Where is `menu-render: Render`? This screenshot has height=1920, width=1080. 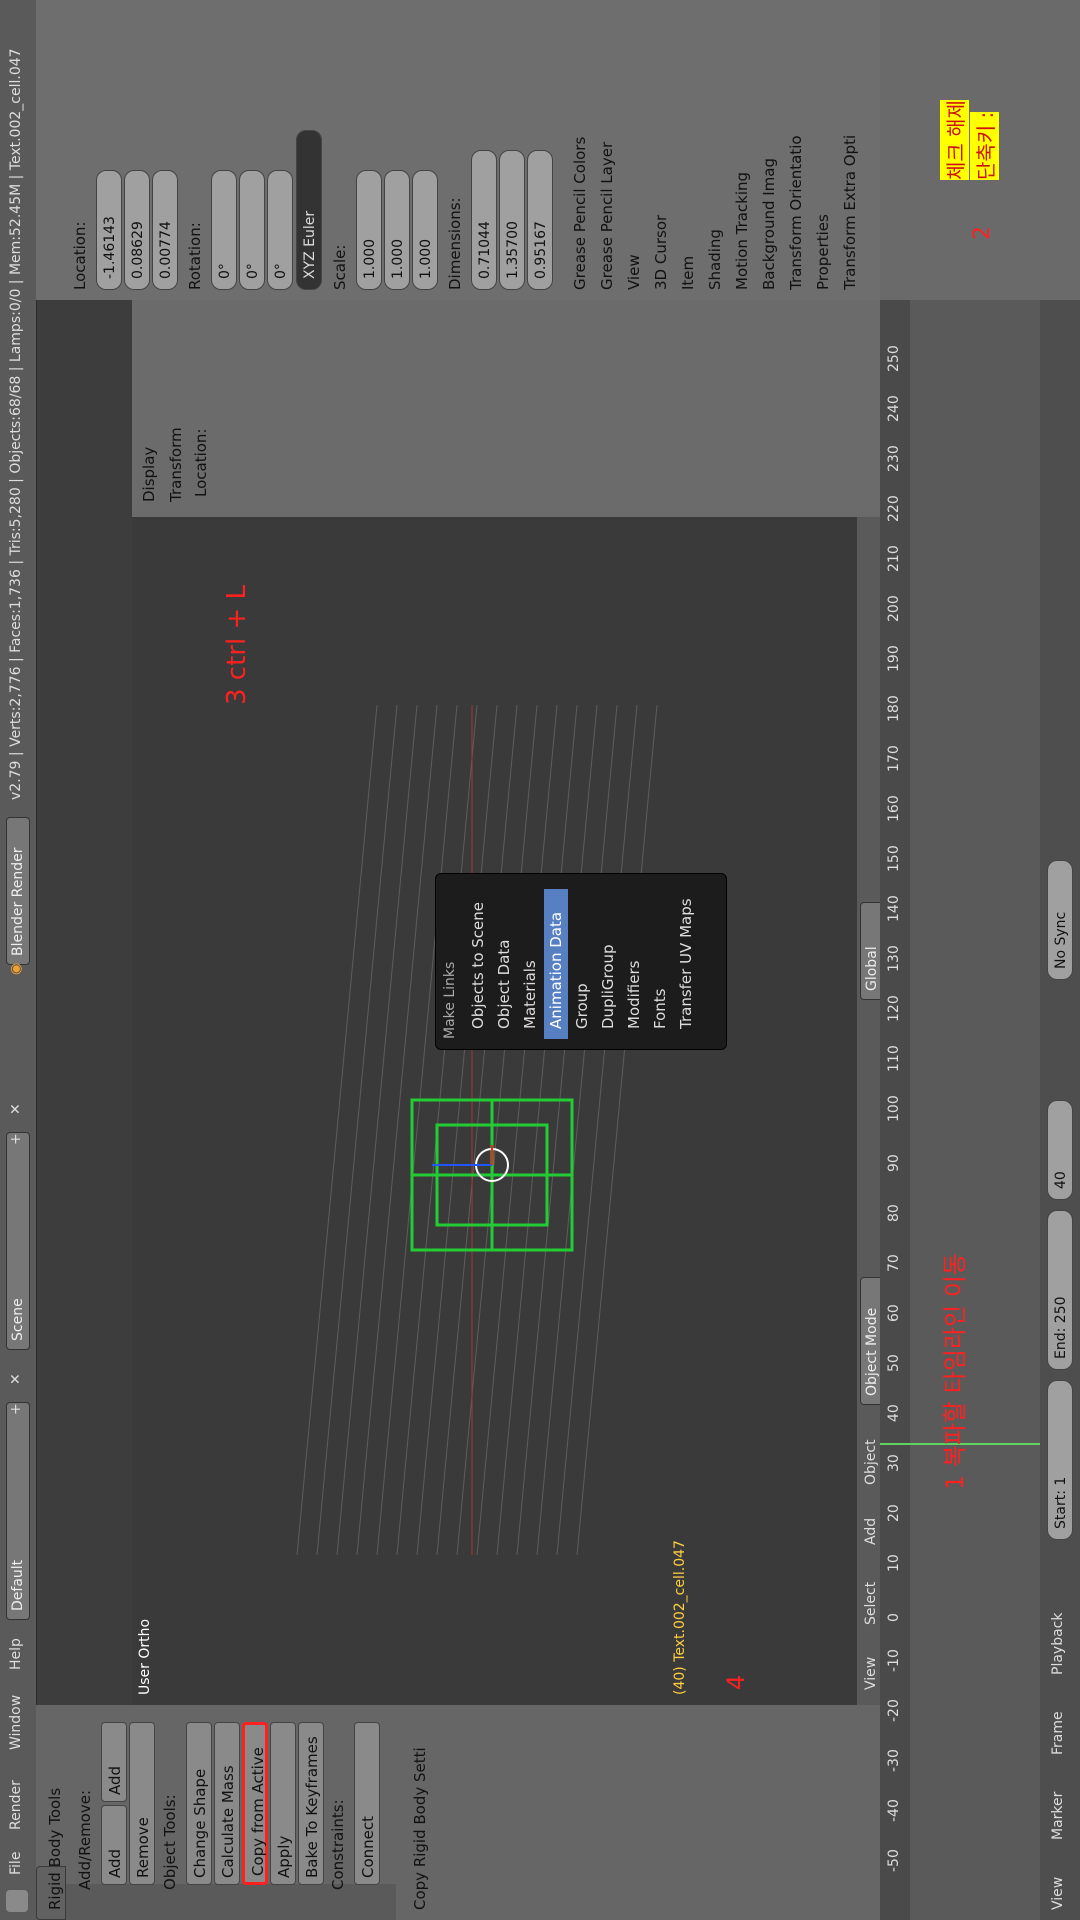
menu-render: Render is located at coordinates (16, 1805).